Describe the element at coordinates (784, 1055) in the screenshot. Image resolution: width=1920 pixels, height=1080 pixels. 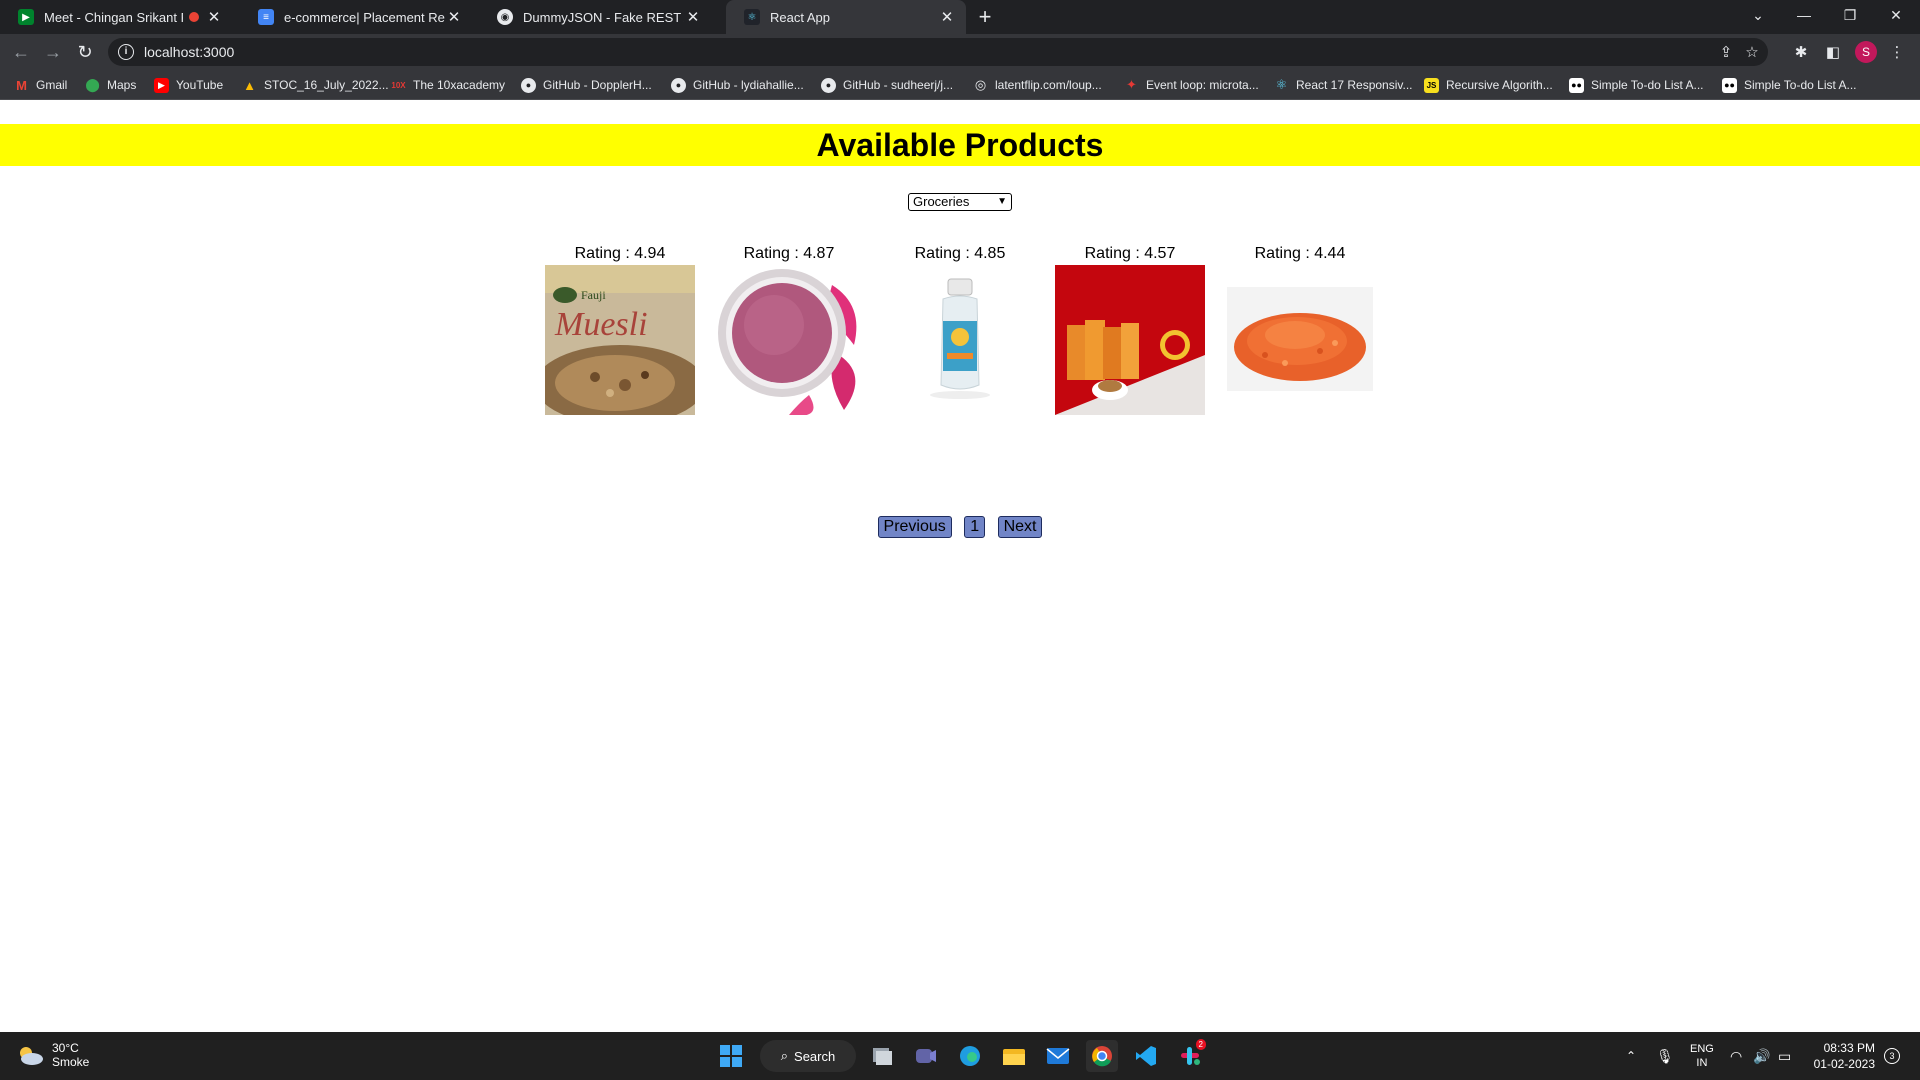
I see `search-icon: ⌕` at that location.